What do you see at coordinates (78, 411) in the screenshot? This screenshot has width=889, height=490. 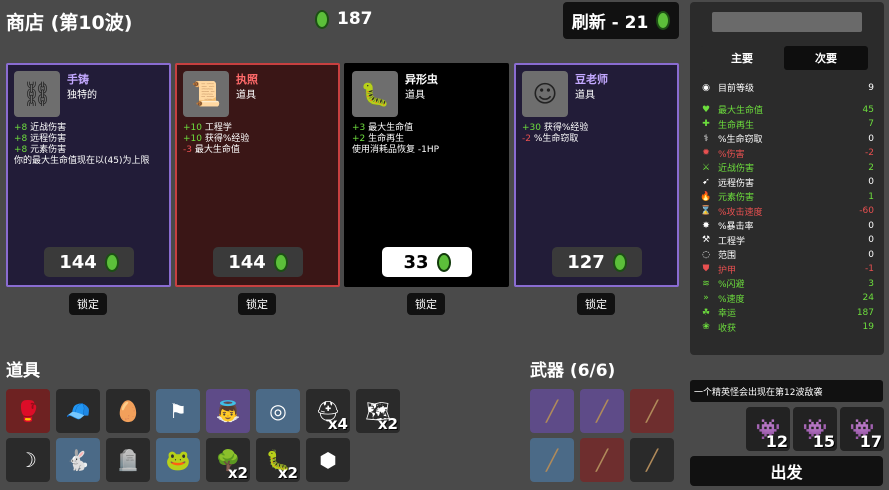 I see `item-slot: 🧢` at bounding box center [78, 411].